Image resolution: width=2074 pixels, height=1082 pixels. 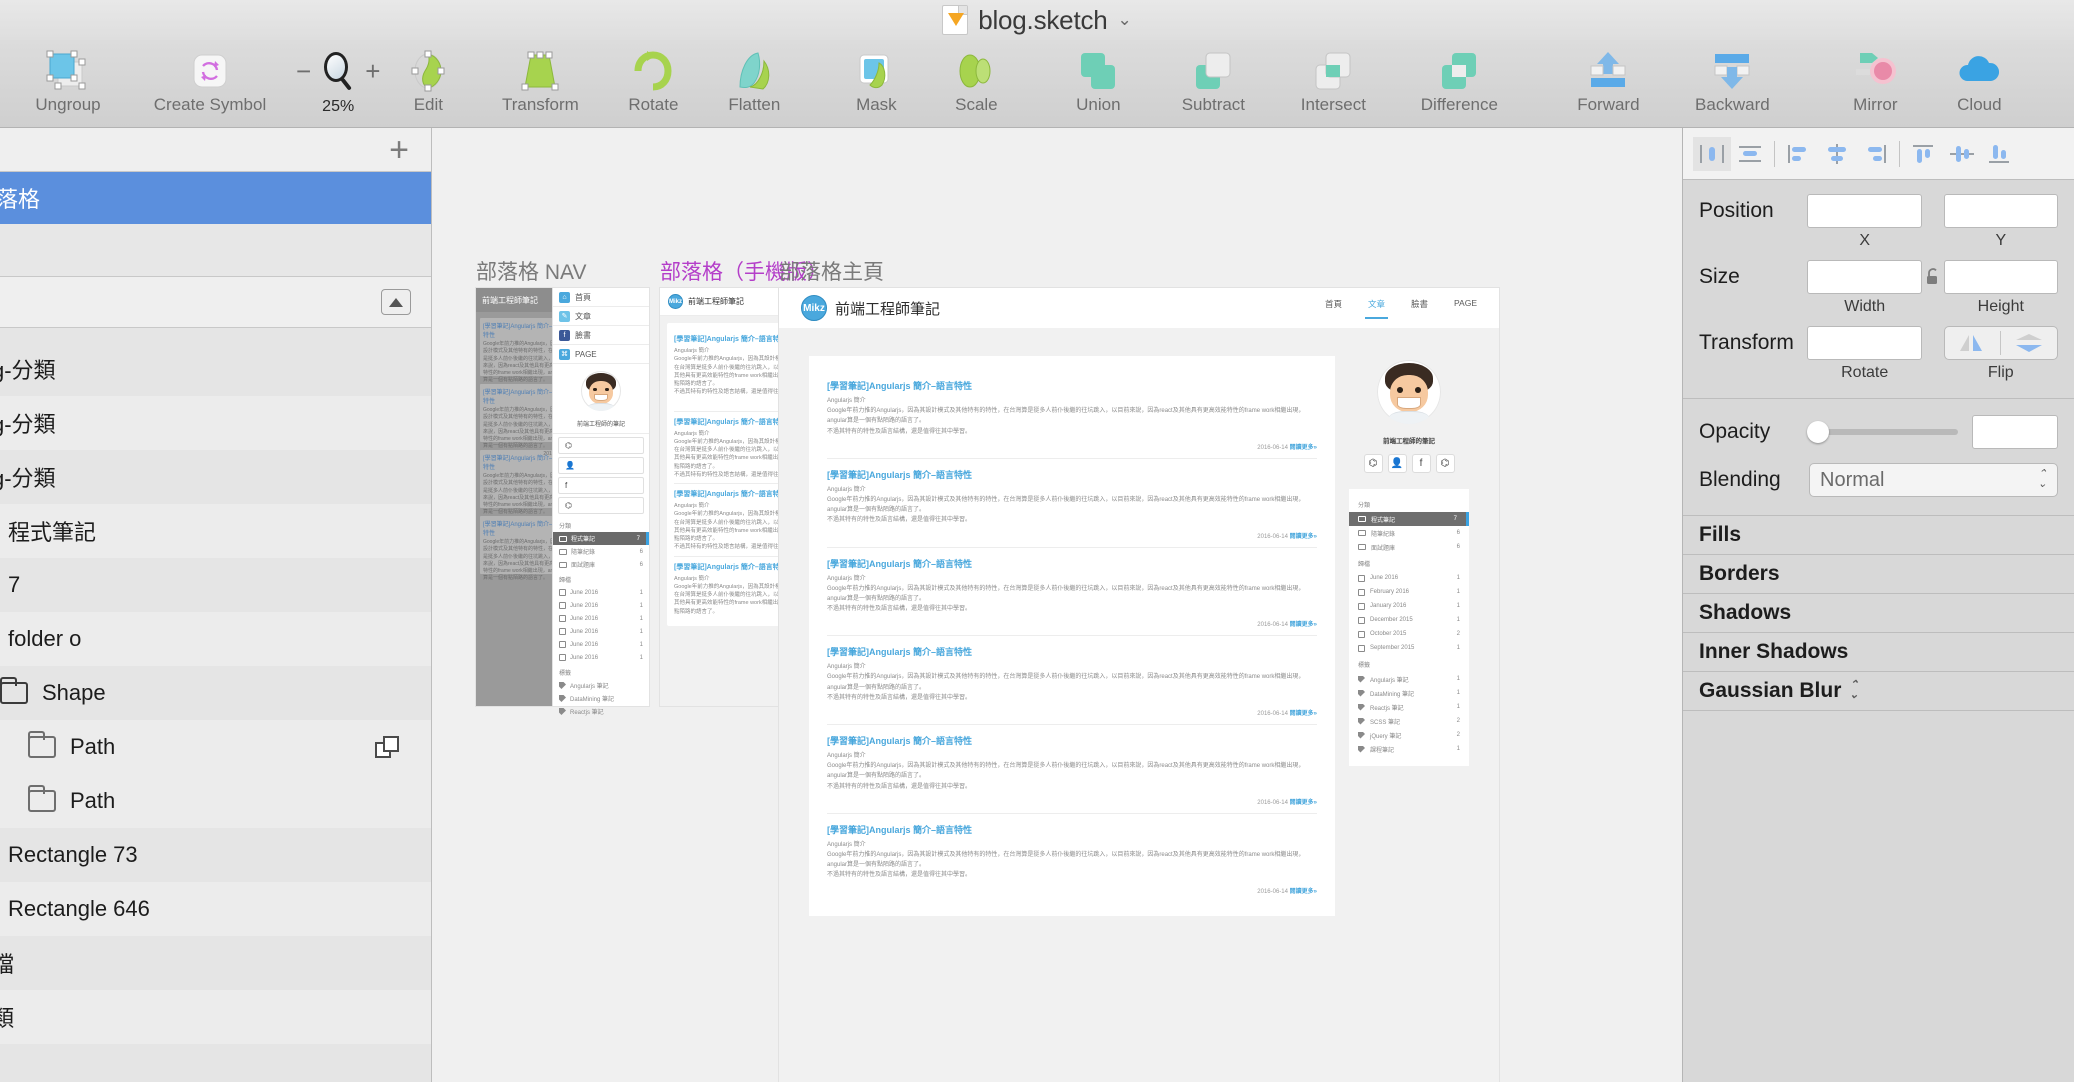 I want to click on toolbar-button-view: View, so click(x=2060, y=85).